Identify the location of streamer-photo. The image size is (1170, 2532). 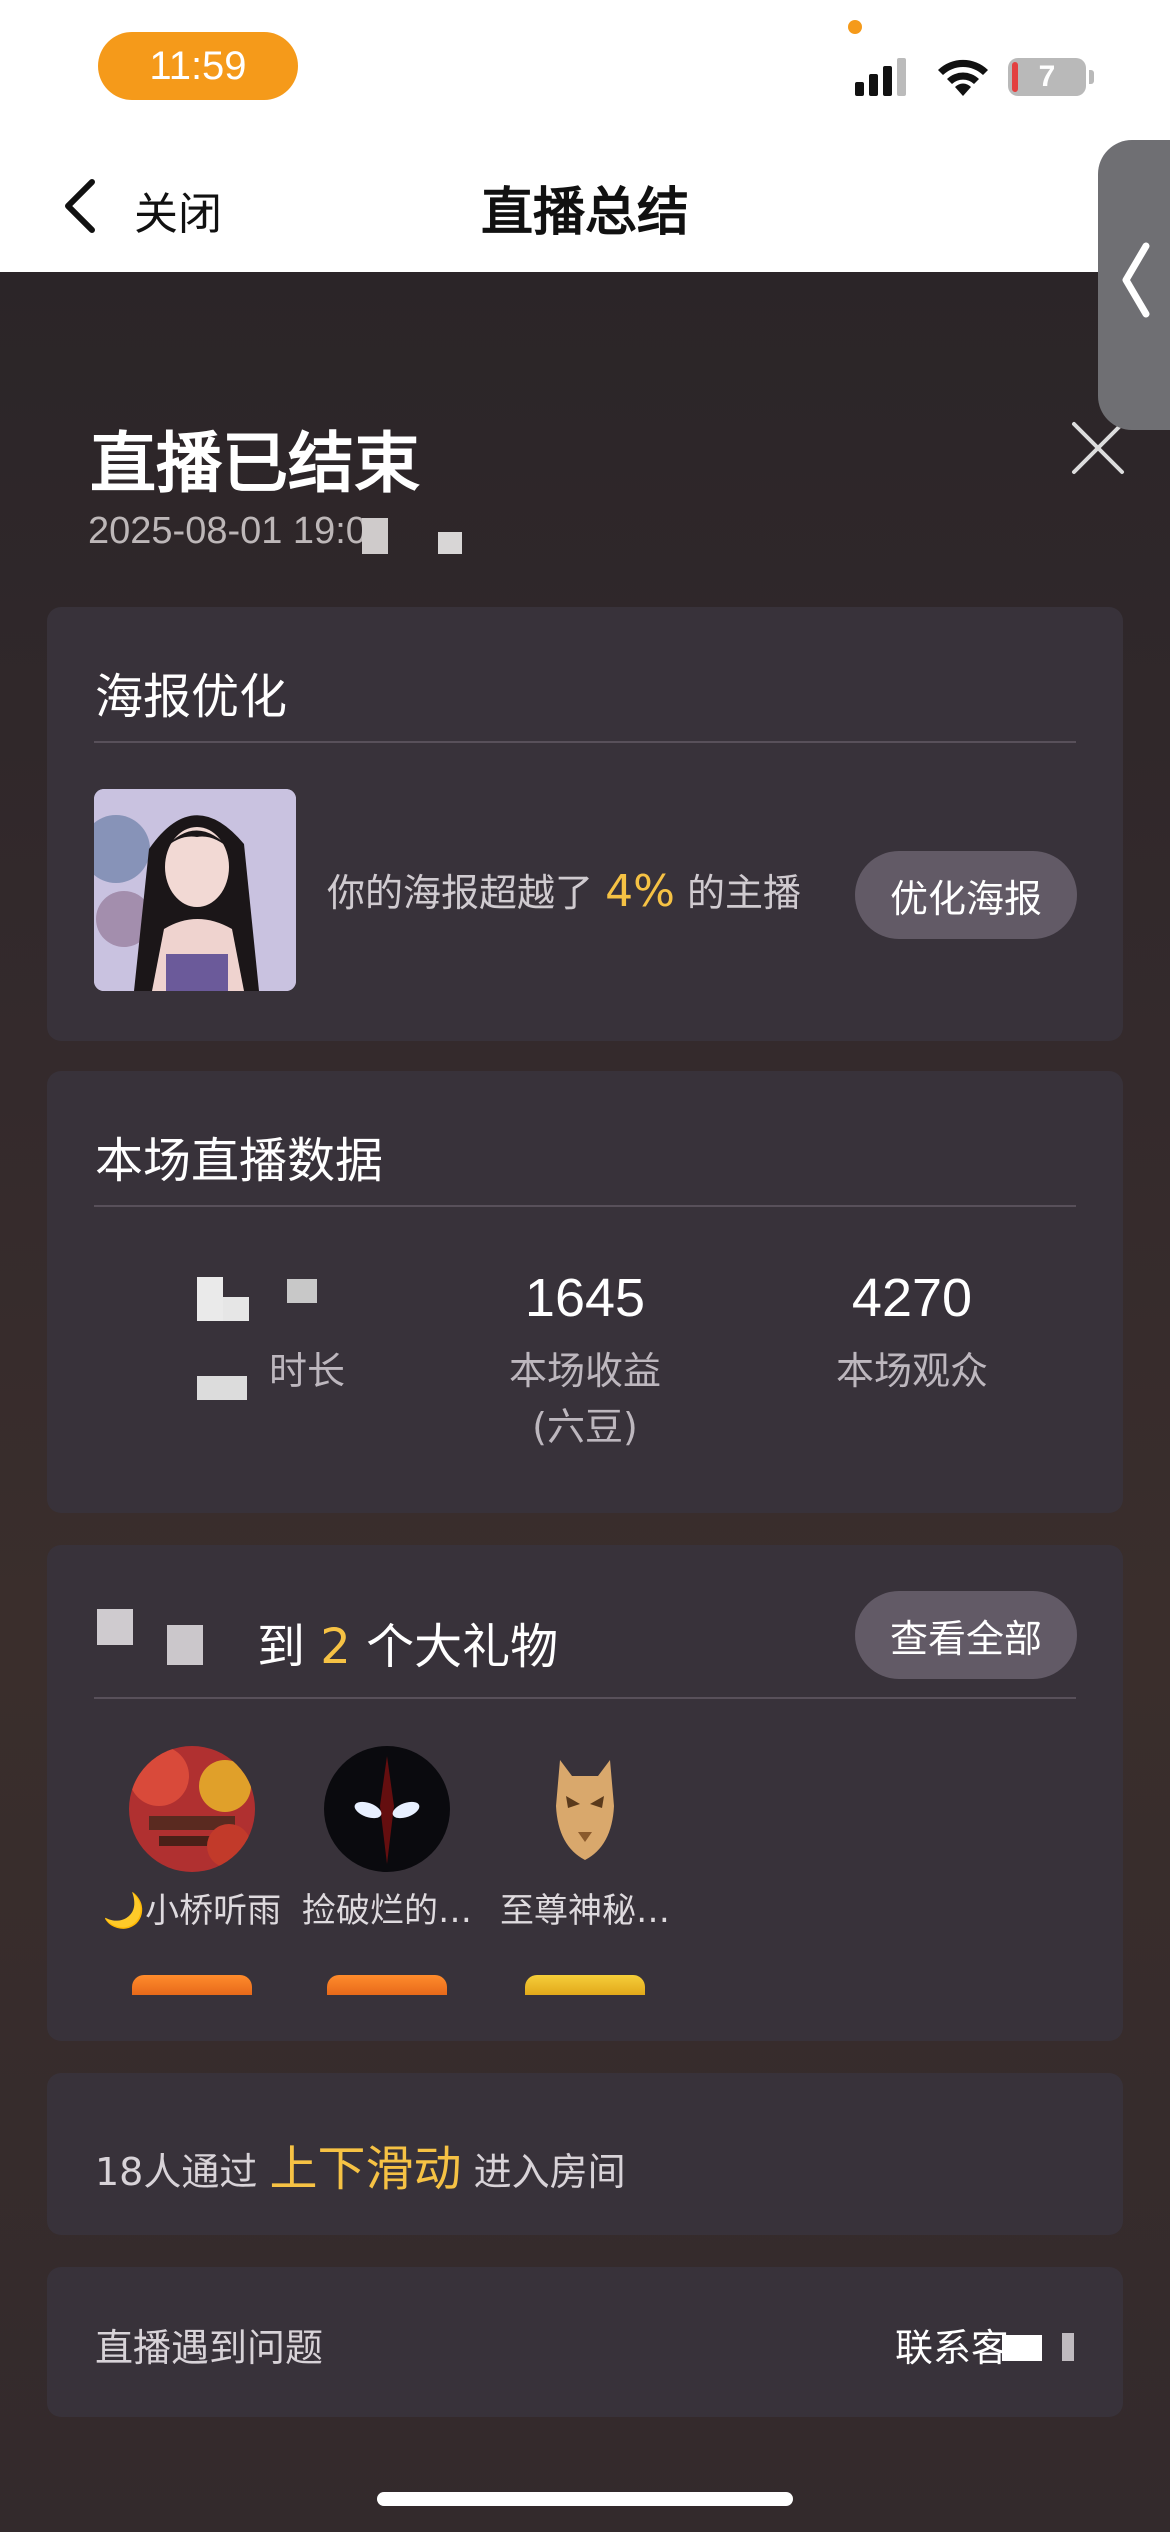
(195, 890).